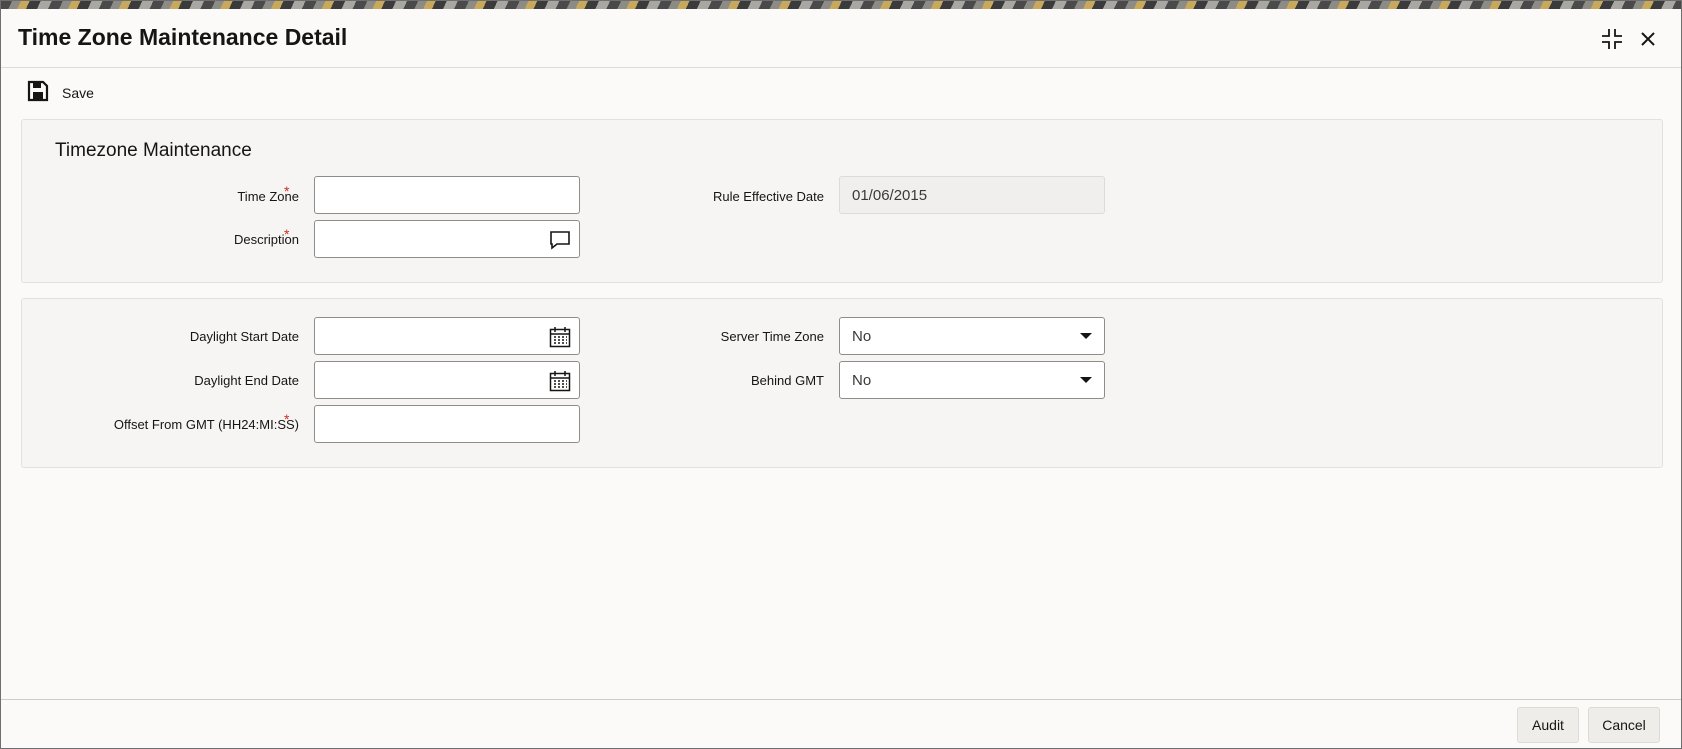  What do you see at coordinates (841, 38) in the screenshot?
I see `title-bar: Time Zone Maintenance Detail` at bounding box center [841, 38].